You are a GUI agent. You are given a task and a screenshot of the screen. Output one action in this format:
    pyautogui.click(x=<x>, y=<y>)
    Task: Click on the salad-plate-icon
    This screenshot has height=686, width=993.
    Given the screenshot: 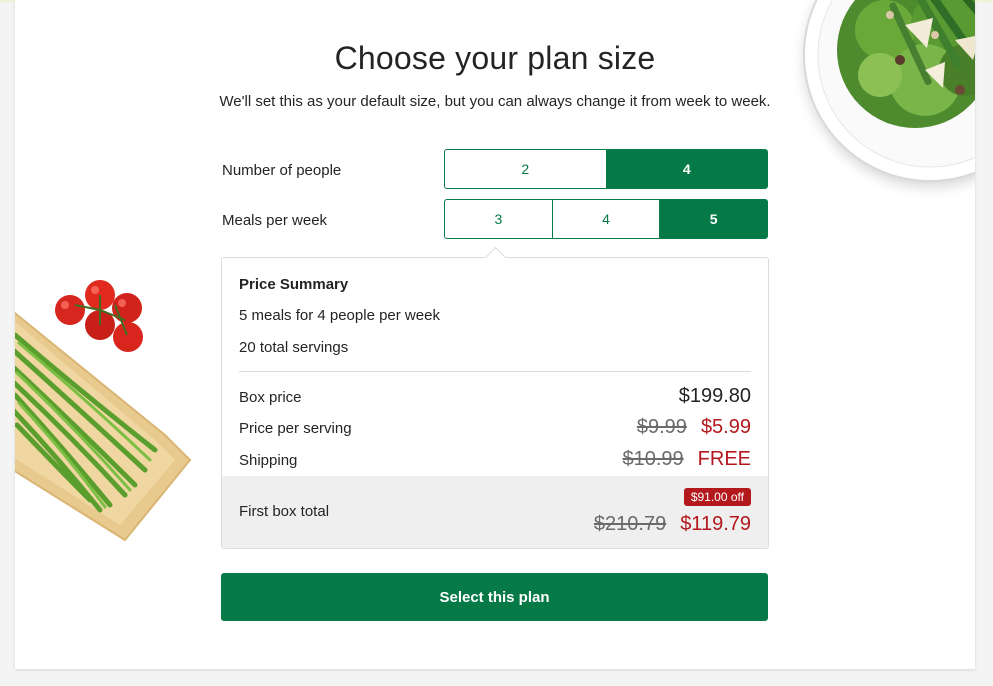 What is the action you would take?
    pyautogui.click(x=896, y=84)
    